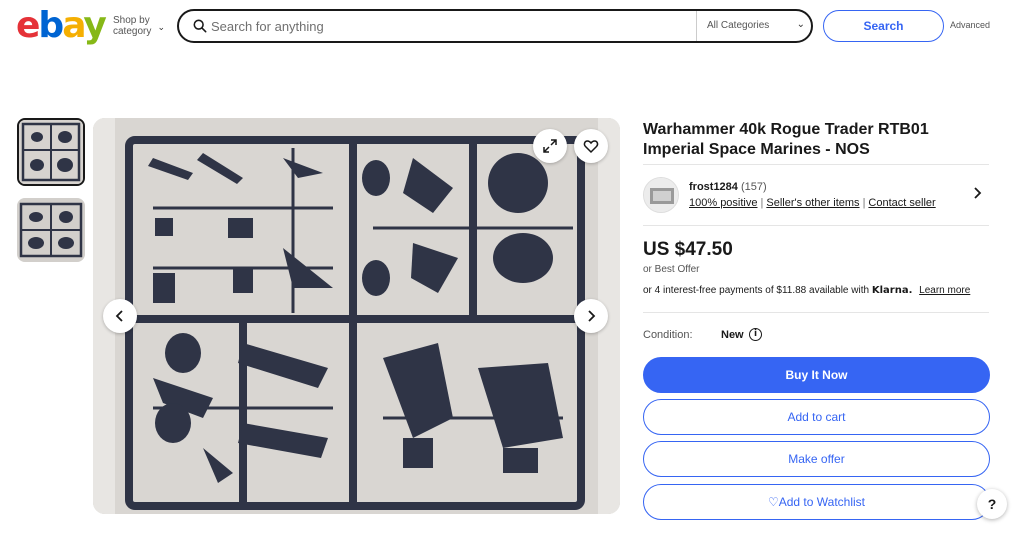 This screenshot has width=1024, height=536. Describe the element at coordinates (892, 290) in the screenshot. I see `klarna-logo: Klarna.` at that location.